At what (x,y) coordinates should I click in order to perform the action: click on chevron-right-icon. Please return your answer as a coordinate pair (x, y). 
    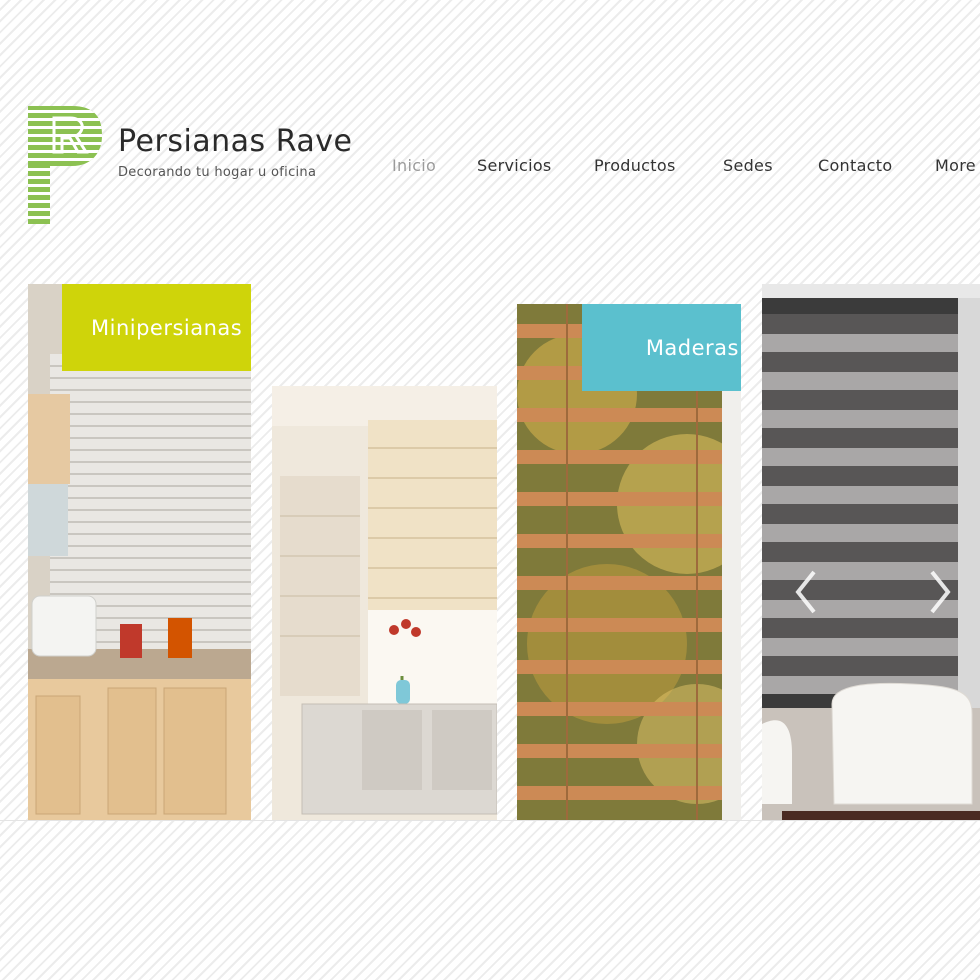
    Looking at the image, I should click on (941, 592).